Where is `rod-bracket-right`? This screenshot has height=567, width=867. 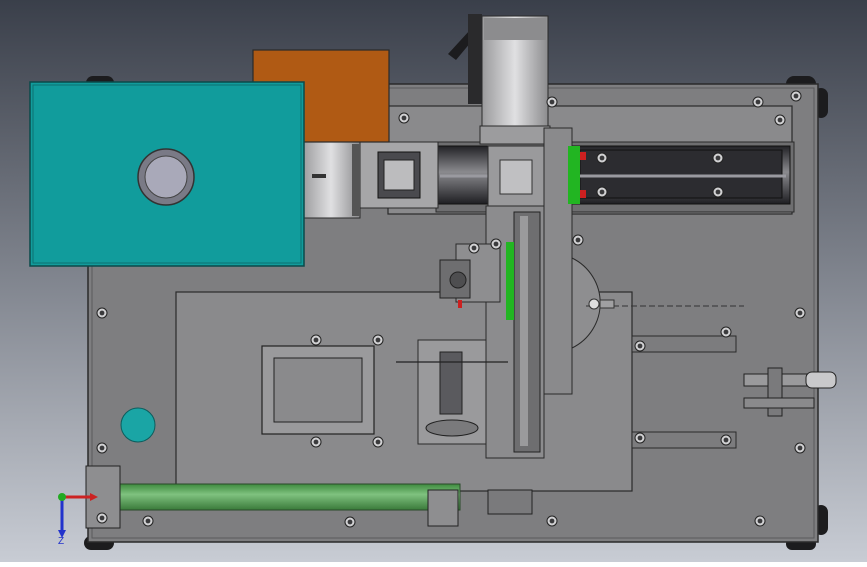
rod-bracket-right is located at coordinates (443, 508).